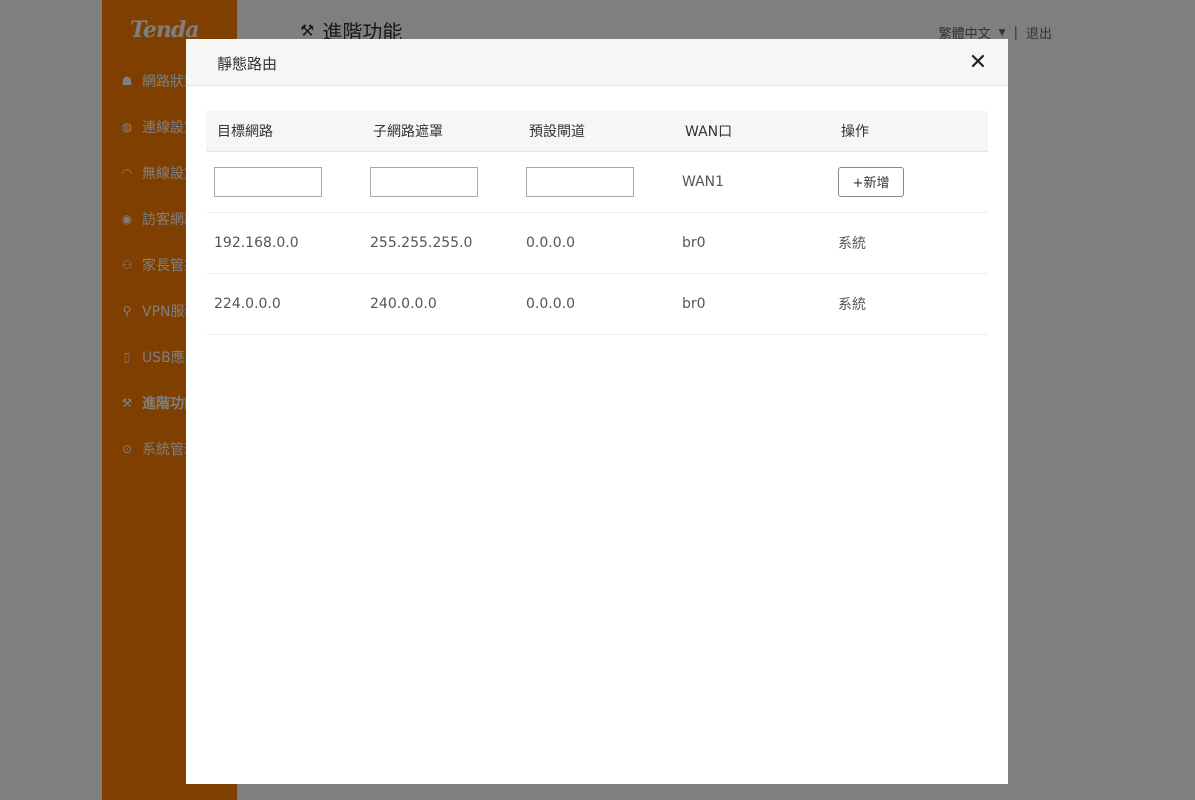  I want to click on column-header-gateway: 預設閘道, so click(596, 131).